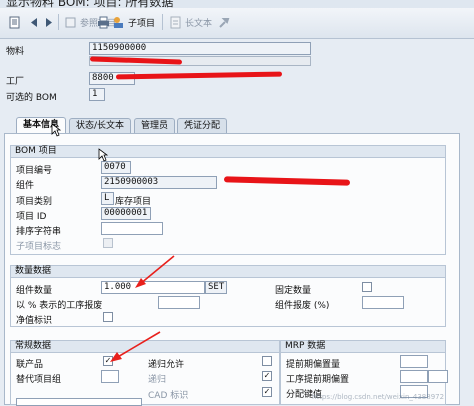 This screenshot has width=474, height=406. What do you see at coordinates (126, 213) in the screenshot?
I see `item-id-field: 00000001` at bounding box center [126, 213].